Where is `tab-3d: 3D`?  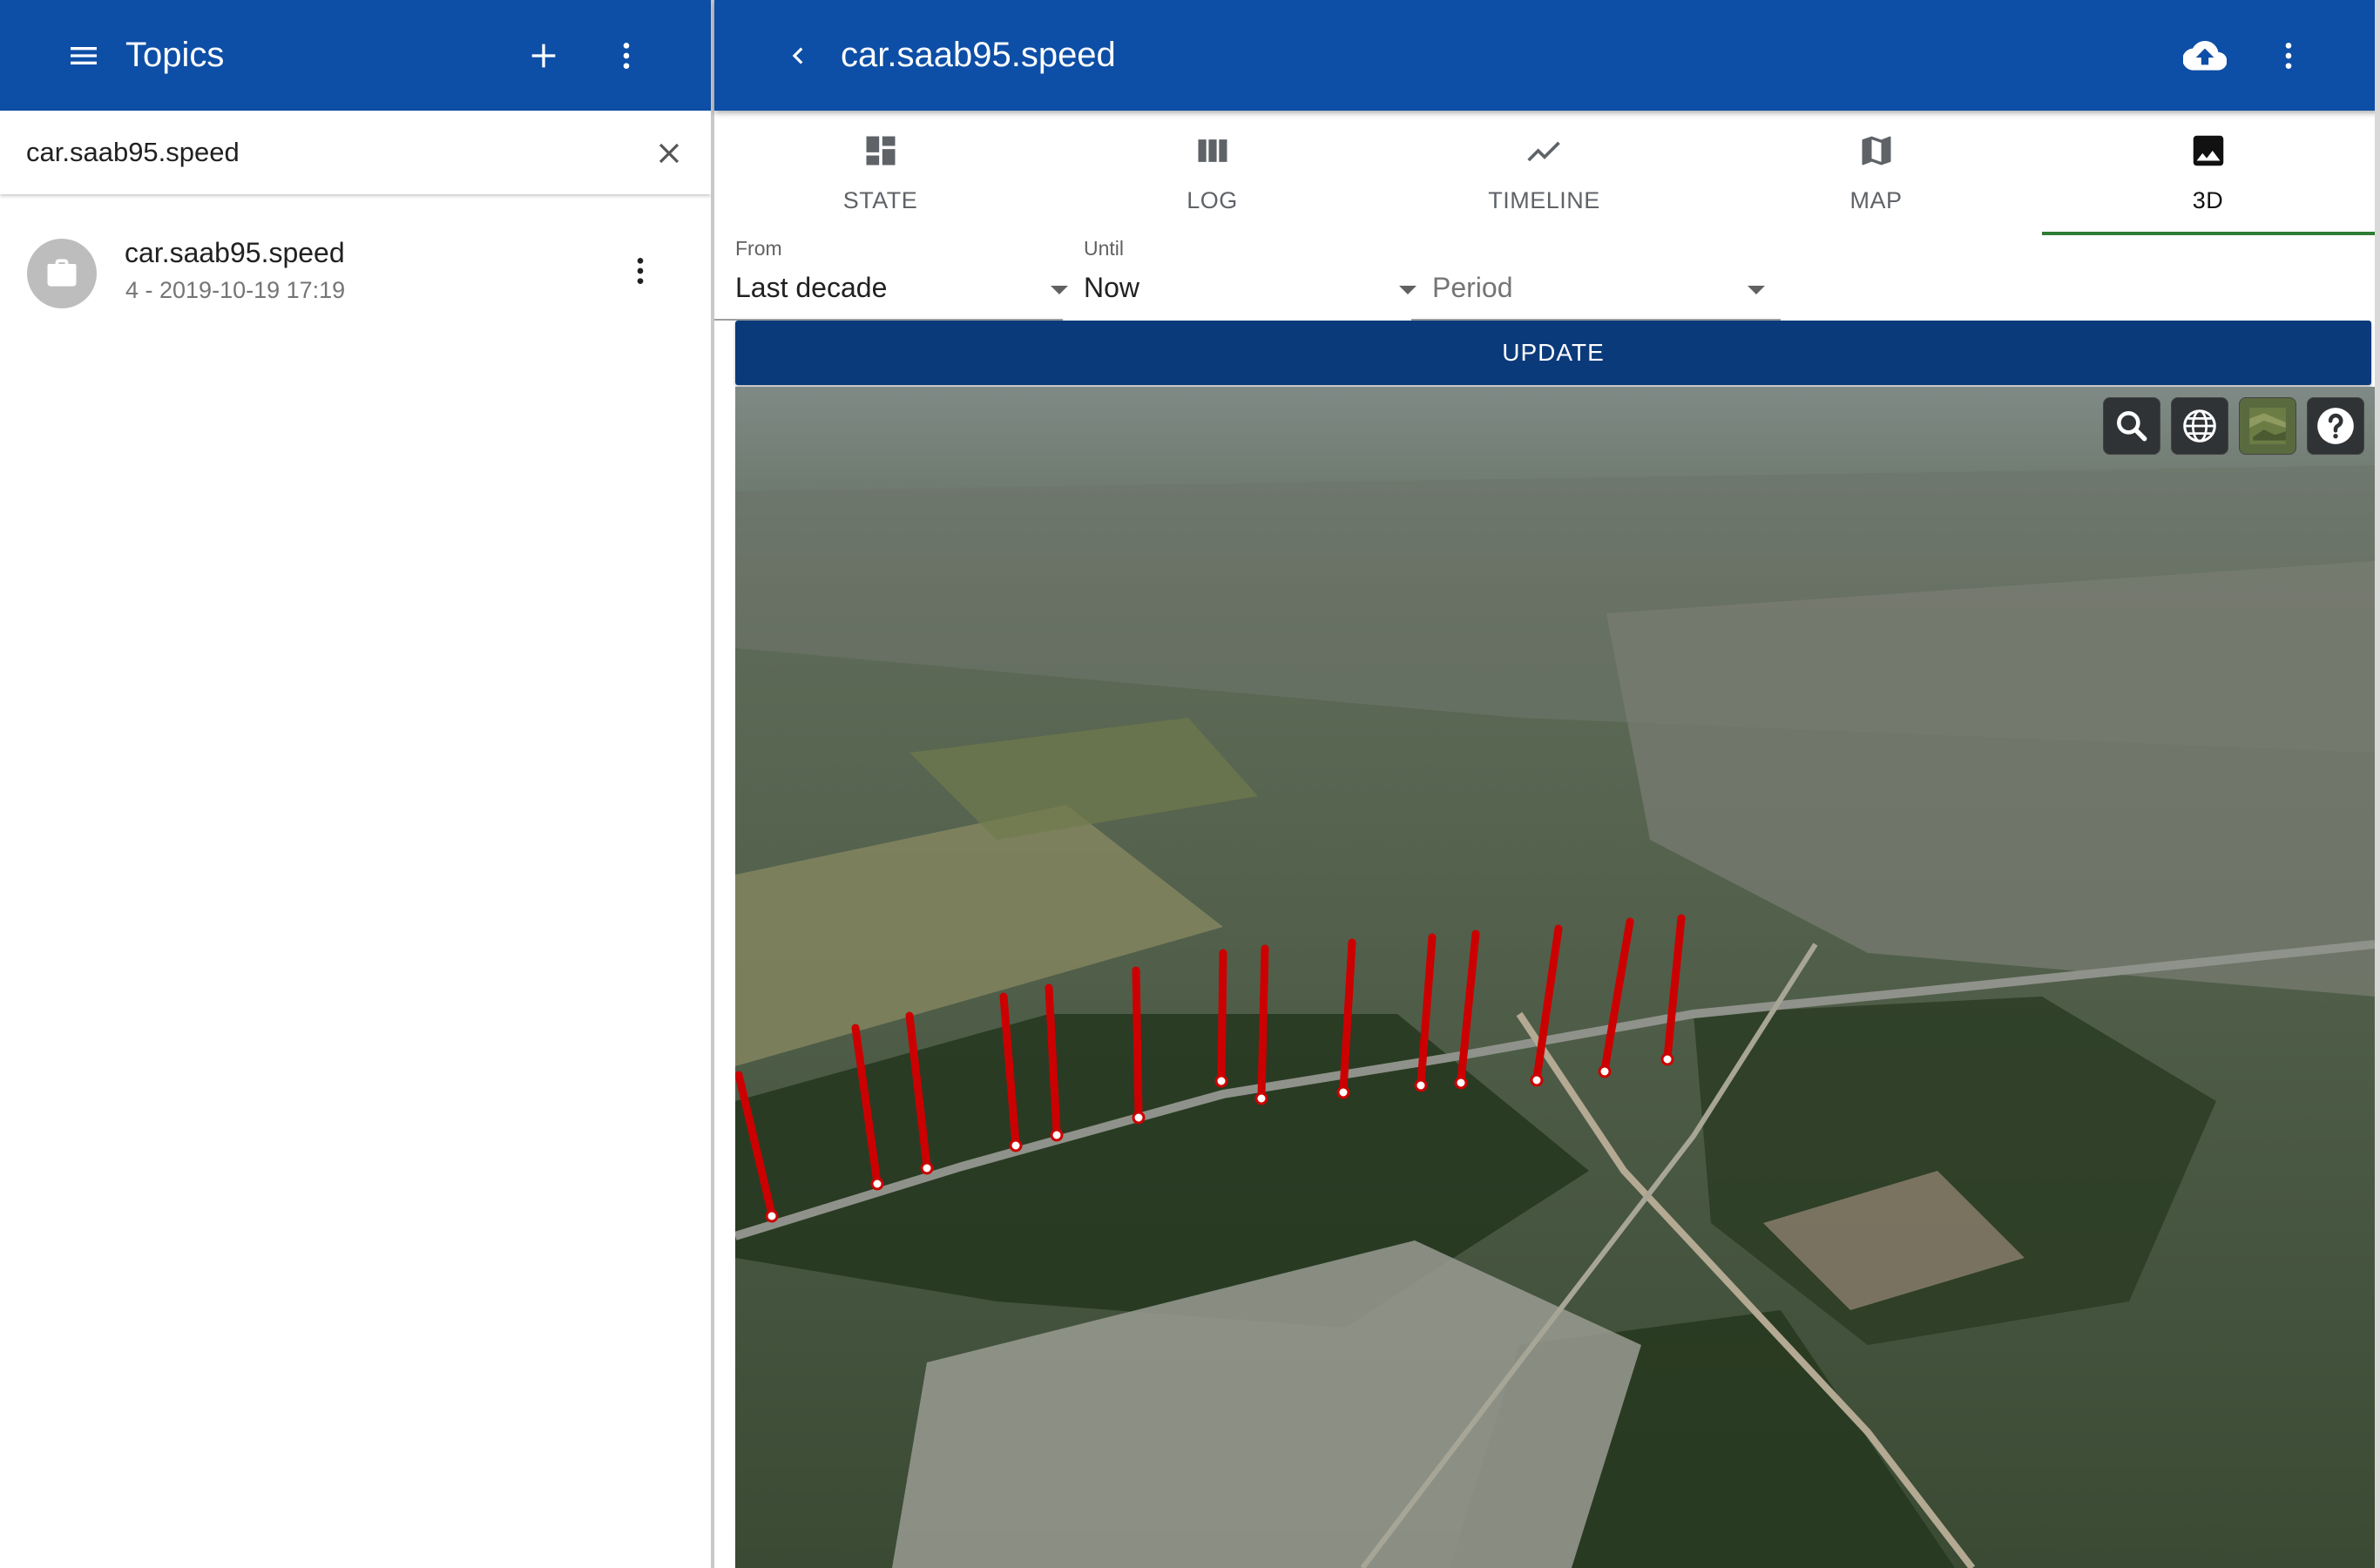 tab-3d: 3D is located at coordinates (2208, 174).